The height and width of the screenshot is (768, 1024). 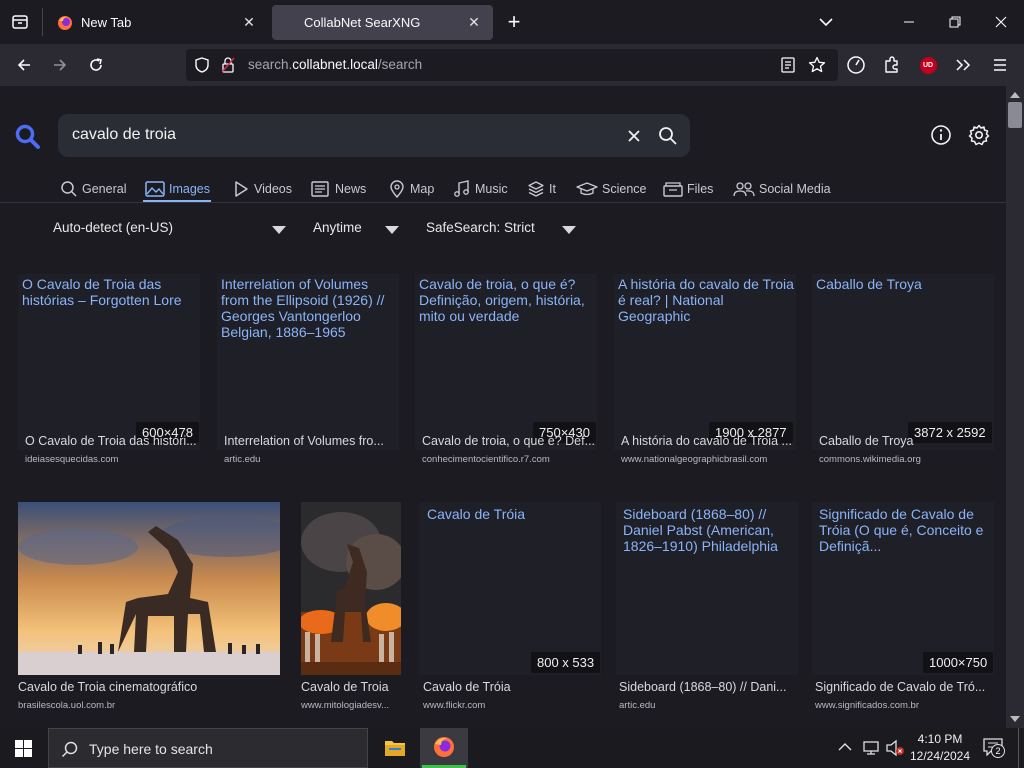 I want to click on extensions-button, so click(x=892, y=65).